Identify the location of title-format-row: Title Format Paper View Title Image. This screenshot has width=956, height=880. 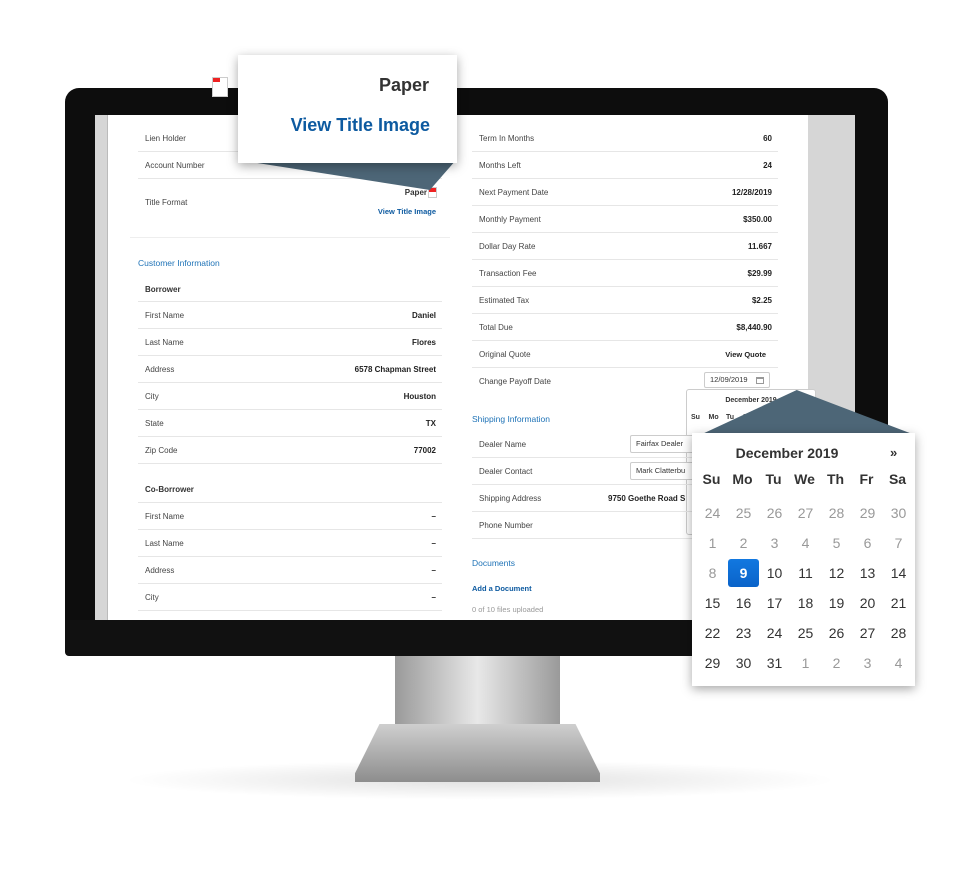
(290, 208).